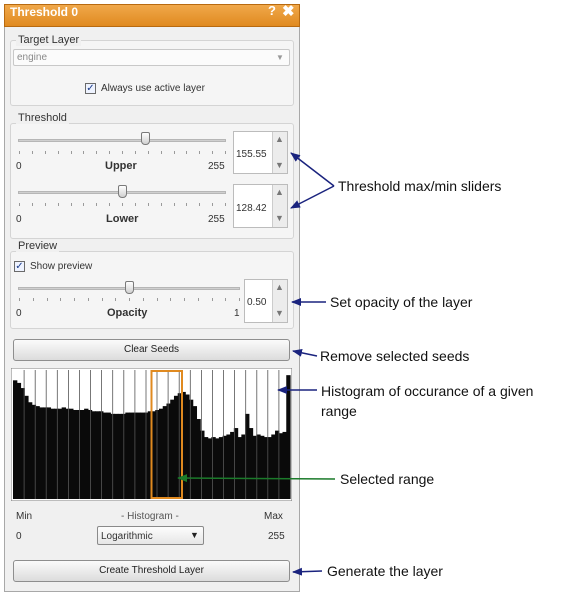 The image size is (565, 596). Describe the element at coordinates (312, 169) in the screenshot. I see `arrow-upper-slider` at that location.